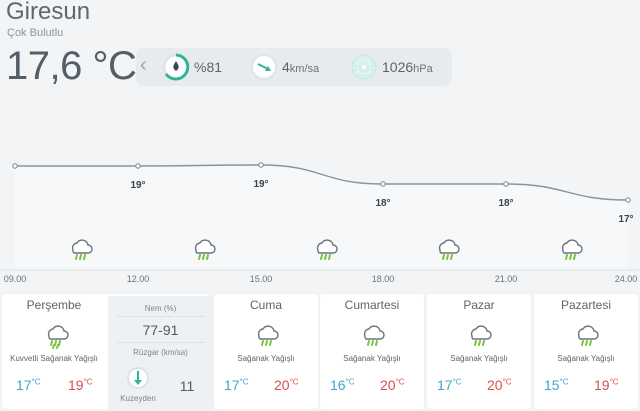  Describe the element at coordinates (160, 308) in the screenshot. I see `humidity-range-label: Nem (%)` at that location.